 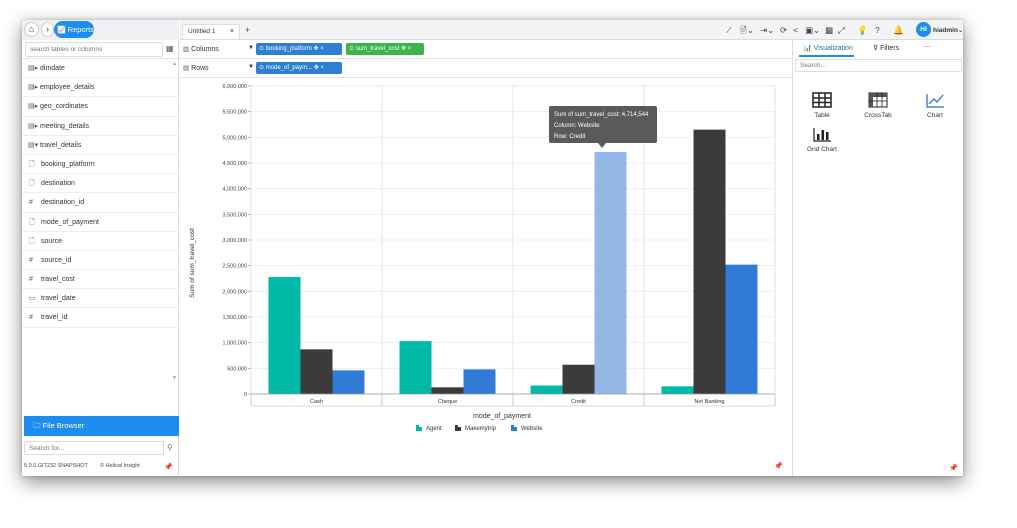 What do you see at coordinates (767, 30) in the screenshot?
I see `export-icon: ⇥⌄` at bounding box center [767, 30].